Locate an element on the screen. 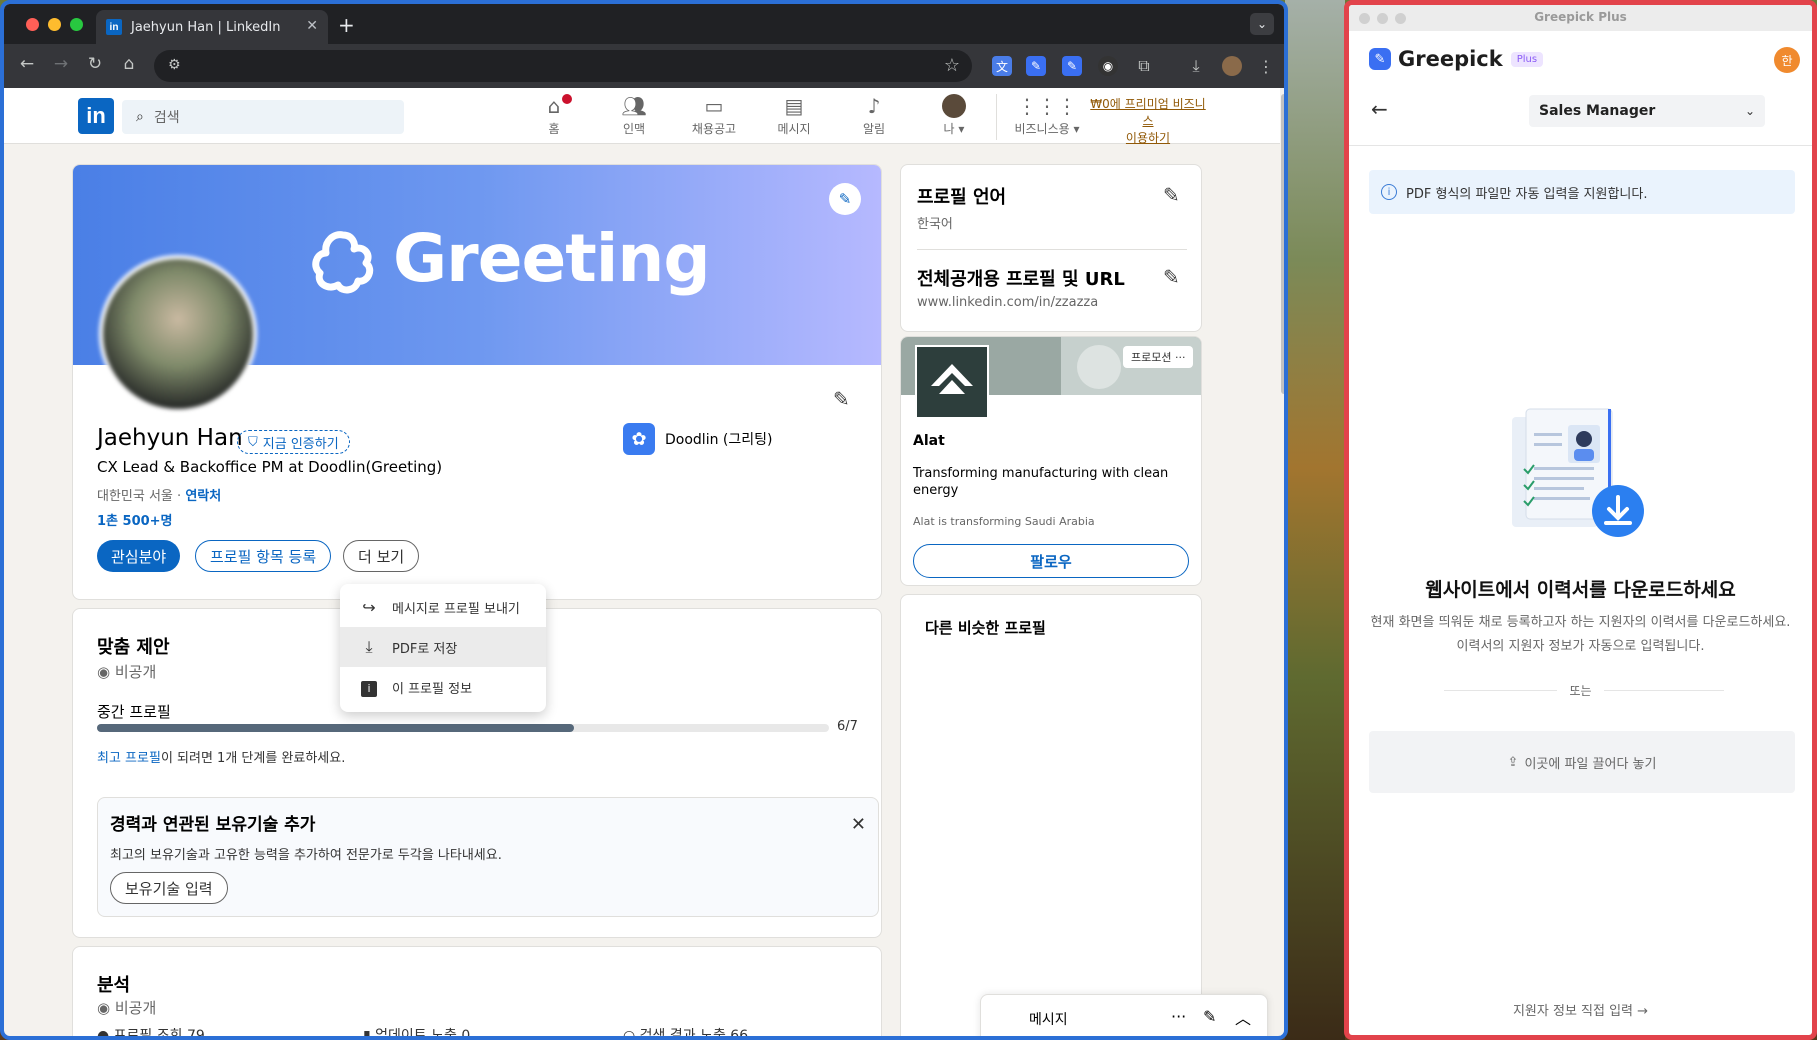  nav-business: ⋮⋮⋮ 비즈니스용 ▾ is located at coordinates (1047, 115).